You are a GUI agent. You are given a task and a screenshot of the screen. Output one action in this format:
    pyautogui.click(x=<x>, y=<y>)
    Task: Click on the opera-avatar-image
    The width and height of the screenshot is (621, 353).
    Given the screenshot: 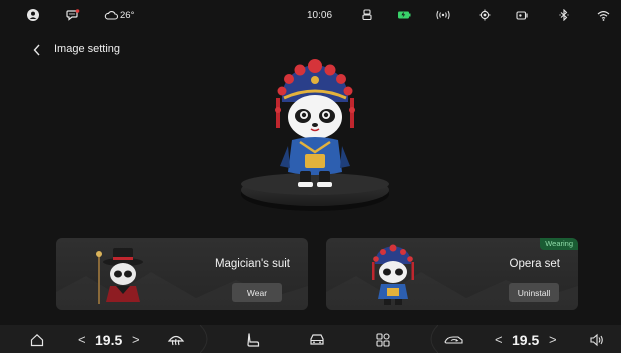 What is the action you would take?
    pyautogui.click(x=393, y=274)
    